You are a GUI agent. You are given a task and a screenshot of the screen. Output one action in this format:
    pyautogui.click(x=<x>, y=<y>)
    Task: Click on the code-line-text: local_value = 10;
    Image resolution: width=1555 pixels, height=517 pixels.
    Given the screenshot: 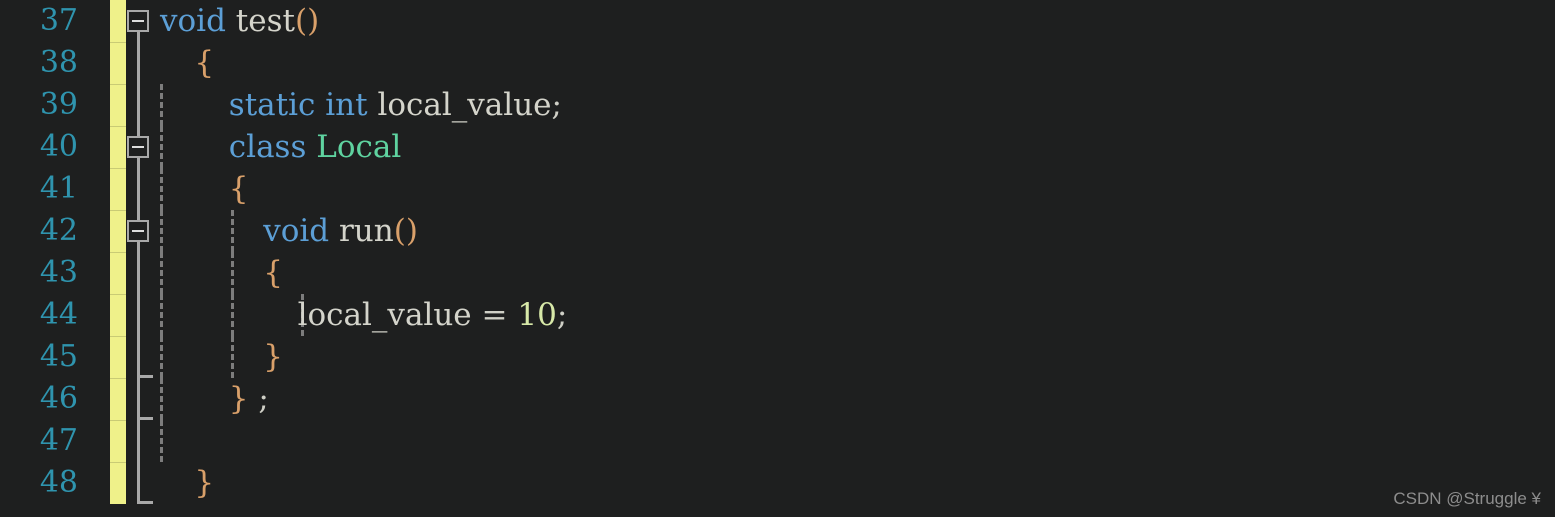 What is the action you would take?
    pyautogui.click(x=433, y=315)
    